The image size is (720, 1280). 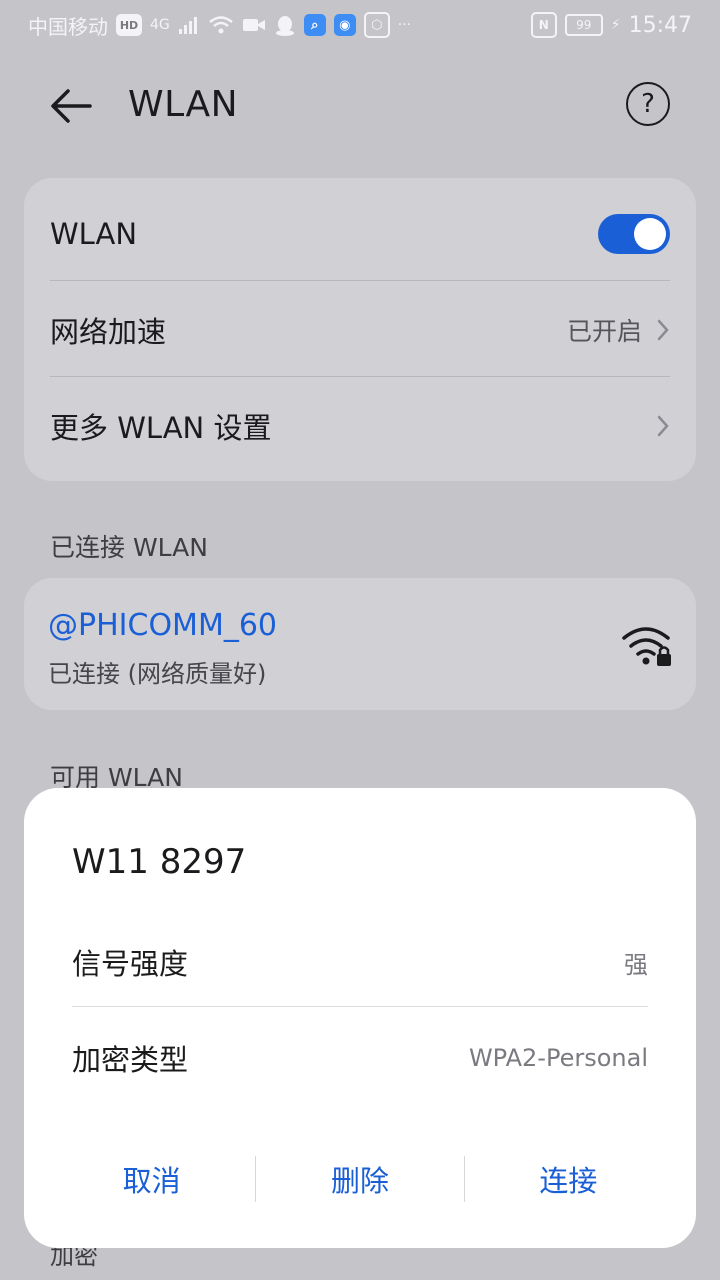 What do you see at coordinates (72, 106) in the screenshot?
I see `back-arrow-icon` at bounding box center [72, 106].